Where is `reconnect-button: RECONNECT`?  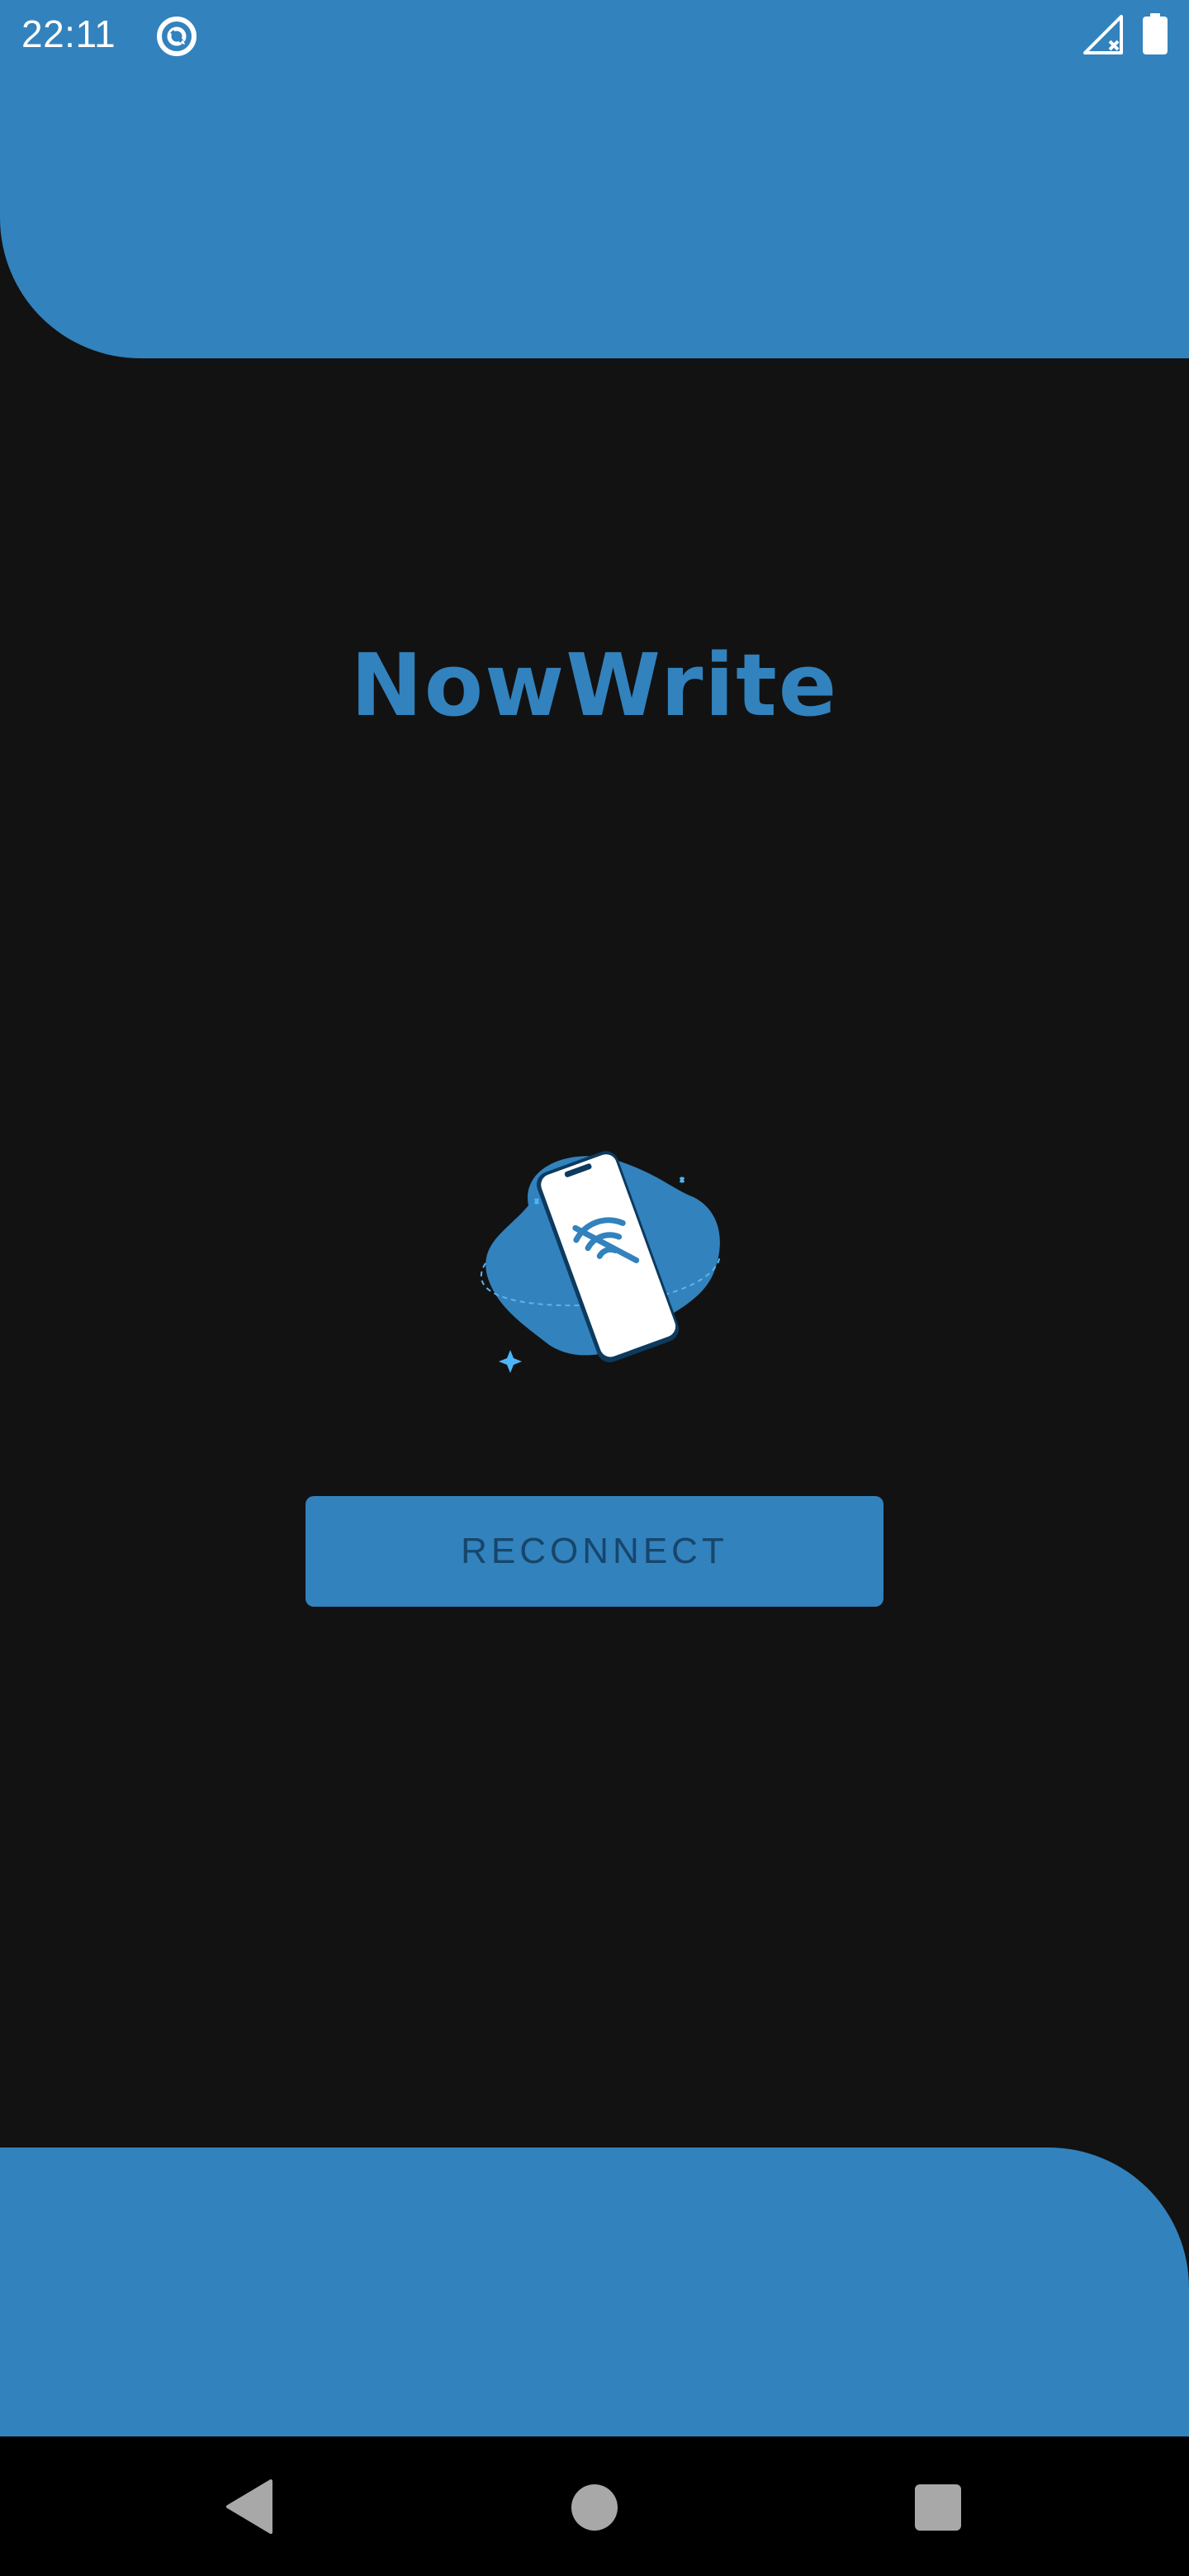
reconnect-button: RECONNECT is located at coordinates (594, 1551).